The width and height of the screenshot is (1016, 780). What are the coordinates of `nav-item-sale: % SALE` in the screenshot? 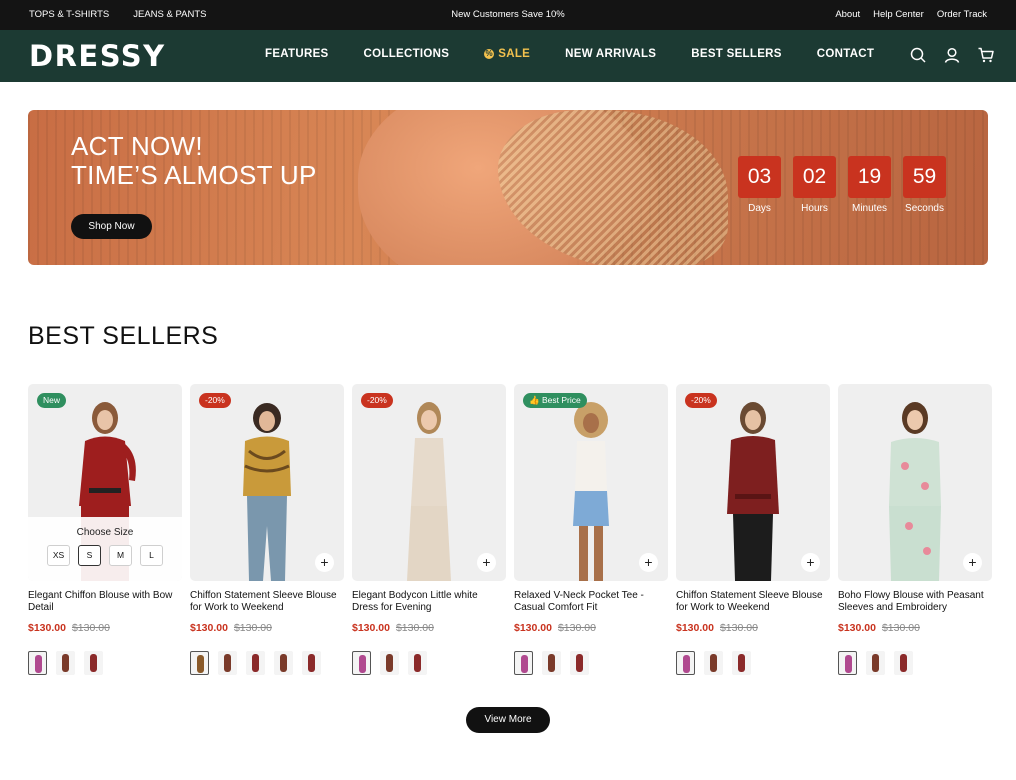 It's located at (507, 54).